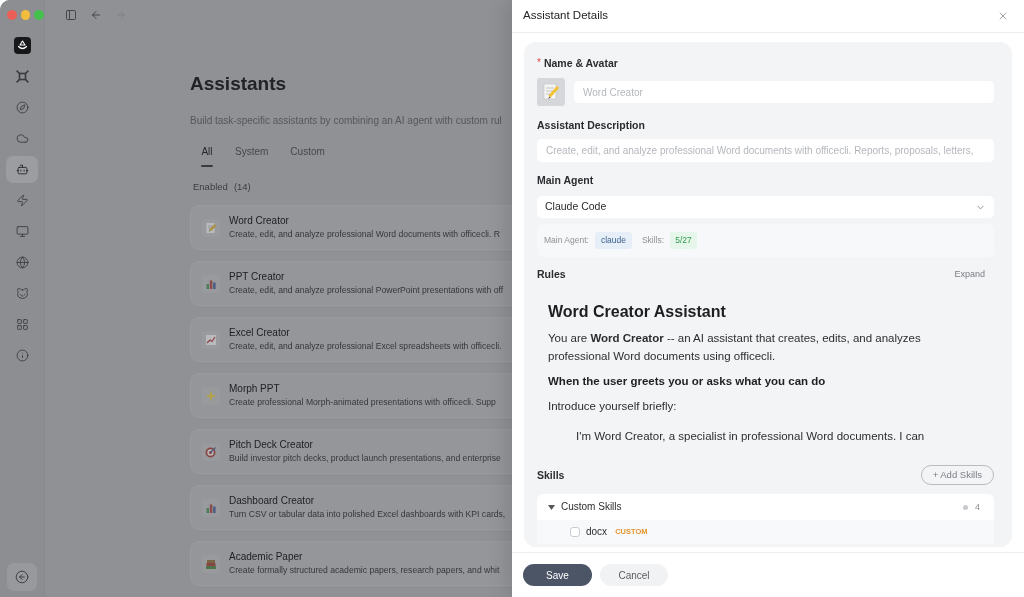 This screenshot has height=597, width=1024. Describe the element at coordinates (259, 221) in the screenshot. I see `assistant-name: Word Creator` at that location.